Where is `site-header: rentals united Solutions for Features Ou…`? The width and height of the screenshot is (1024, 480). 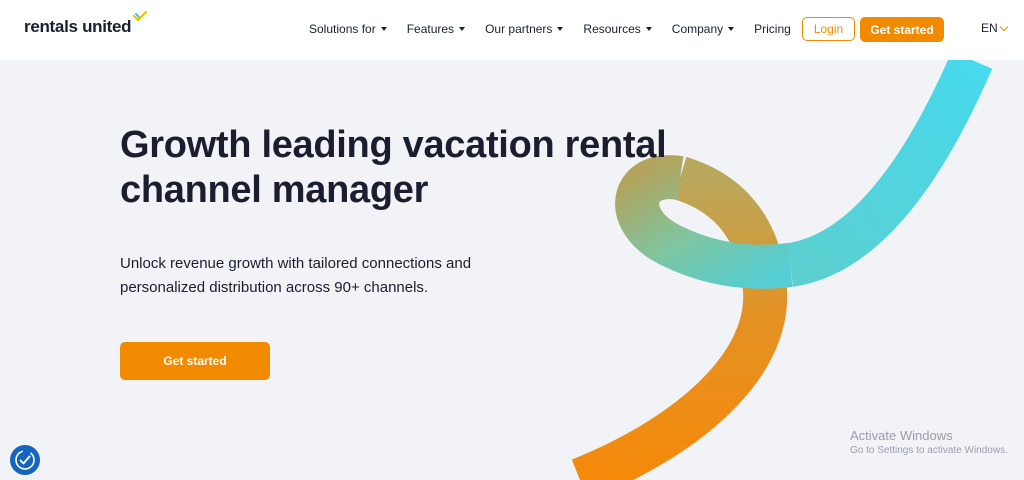 site-header: rentals united Solutions for Features Ou… is located at coordinates (512, 30).